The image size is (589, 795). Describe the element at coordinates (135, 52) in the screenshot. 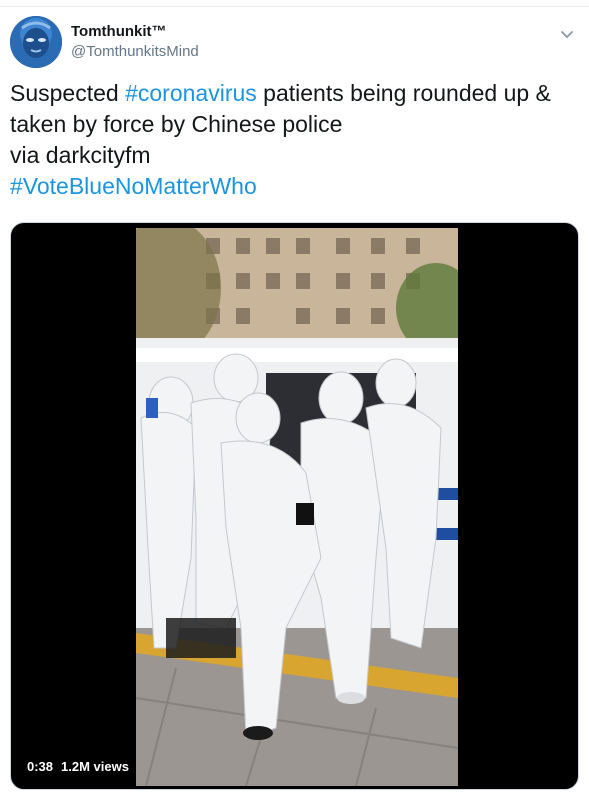

I see `user-handle: @TomthunkitsMind` at that location.